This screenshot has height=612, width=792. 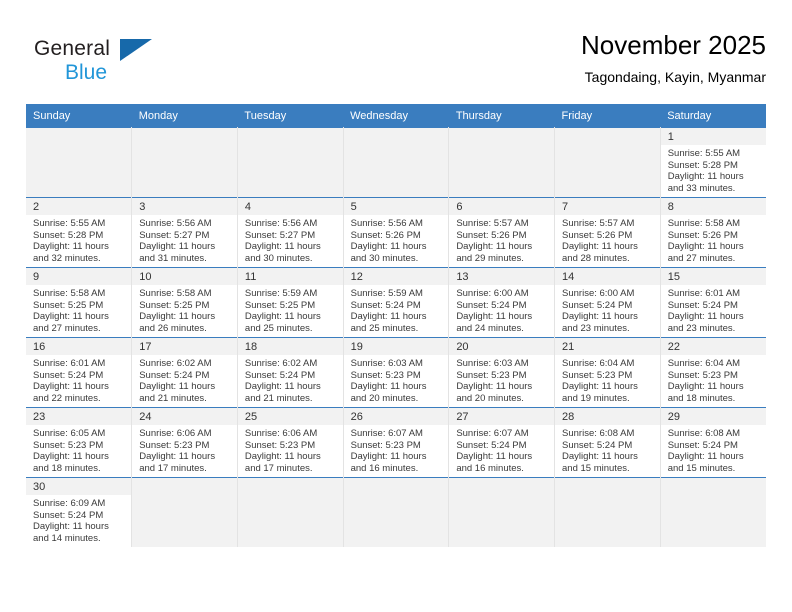 What do you see at coordinates (67, 258) in the screenshot?
I see `daylight-text-line2: and 32 minutes.` at bounding box center [67, 258].